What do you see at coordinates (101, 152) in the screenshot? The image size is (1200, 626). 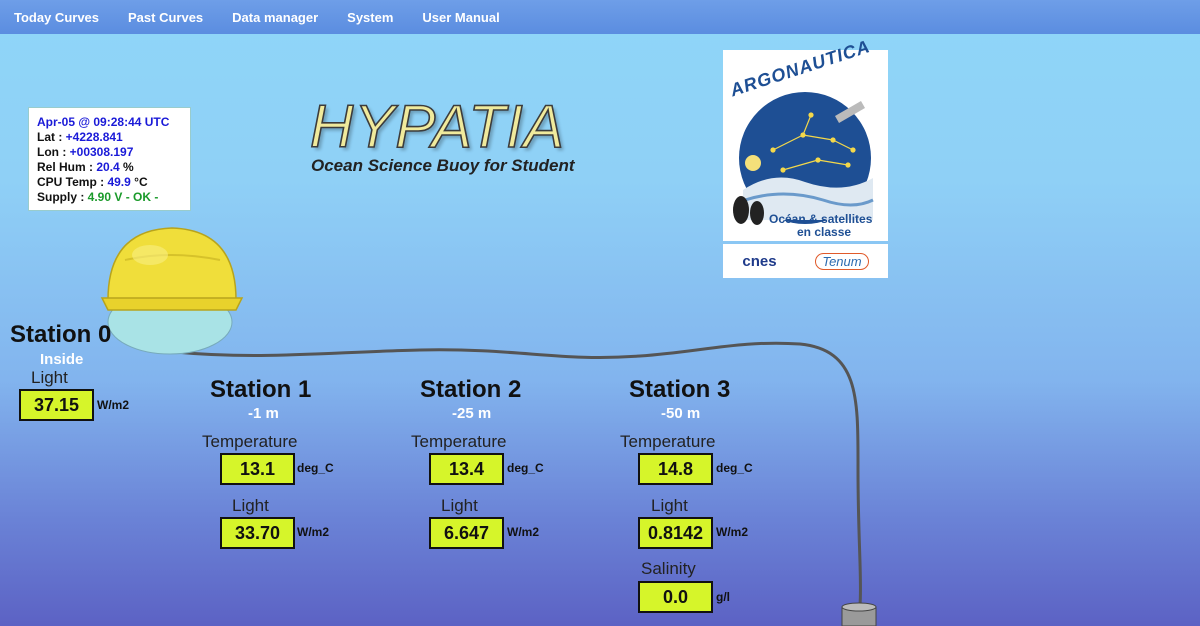 I see `lon-value: +00308.197` at bounding box center [101, 152].